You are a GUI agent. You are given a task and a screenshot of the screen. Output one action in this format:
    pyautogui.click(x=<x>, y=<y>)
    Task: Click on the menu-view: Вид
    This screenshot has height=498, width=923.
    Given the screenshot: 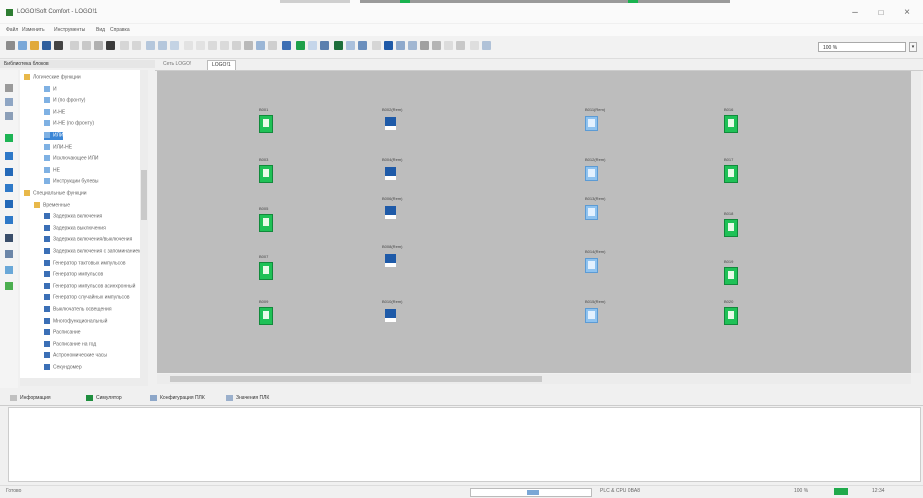 What is the action you would take?
    pyautogui.click(x=100, y=30)
    